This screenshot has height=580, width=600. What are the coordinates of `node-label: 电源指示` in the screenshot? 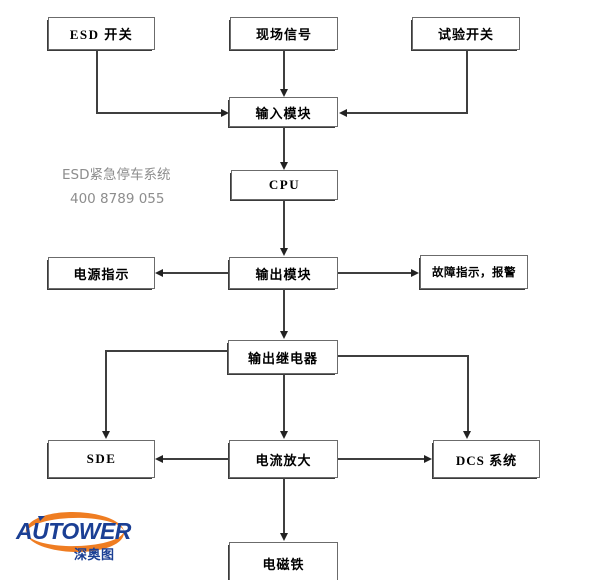 It's located at (101, 274).